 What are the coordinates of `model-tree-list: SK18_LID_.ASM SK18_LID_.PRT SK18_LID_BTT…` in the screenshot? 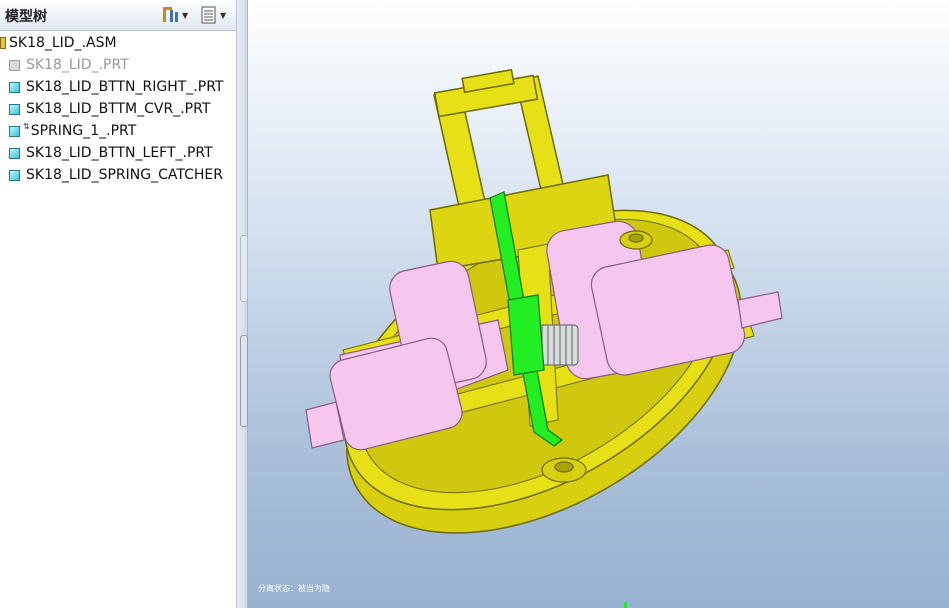 It's located at (118, 109).